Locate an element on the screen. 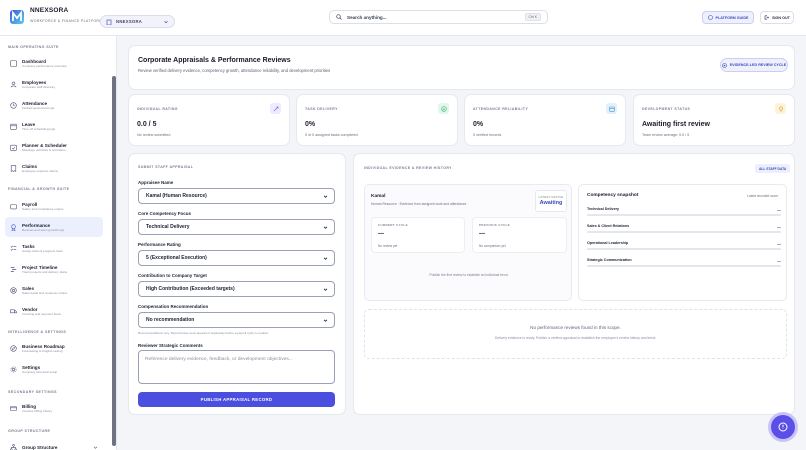  search-shortcut: Ctrl K is located at coordinates (532, 17).